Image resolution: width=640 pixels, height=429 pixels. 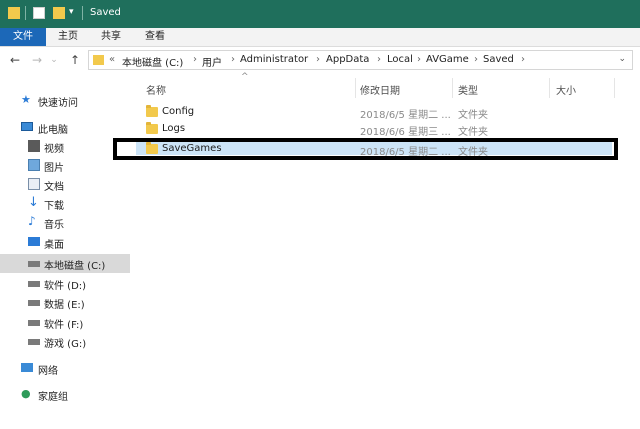 What do you see at coordinates (65, 222) in the screenshot?
I see `sidebar-item-music: ♪ 音乐` at bounding box center [65, 222].